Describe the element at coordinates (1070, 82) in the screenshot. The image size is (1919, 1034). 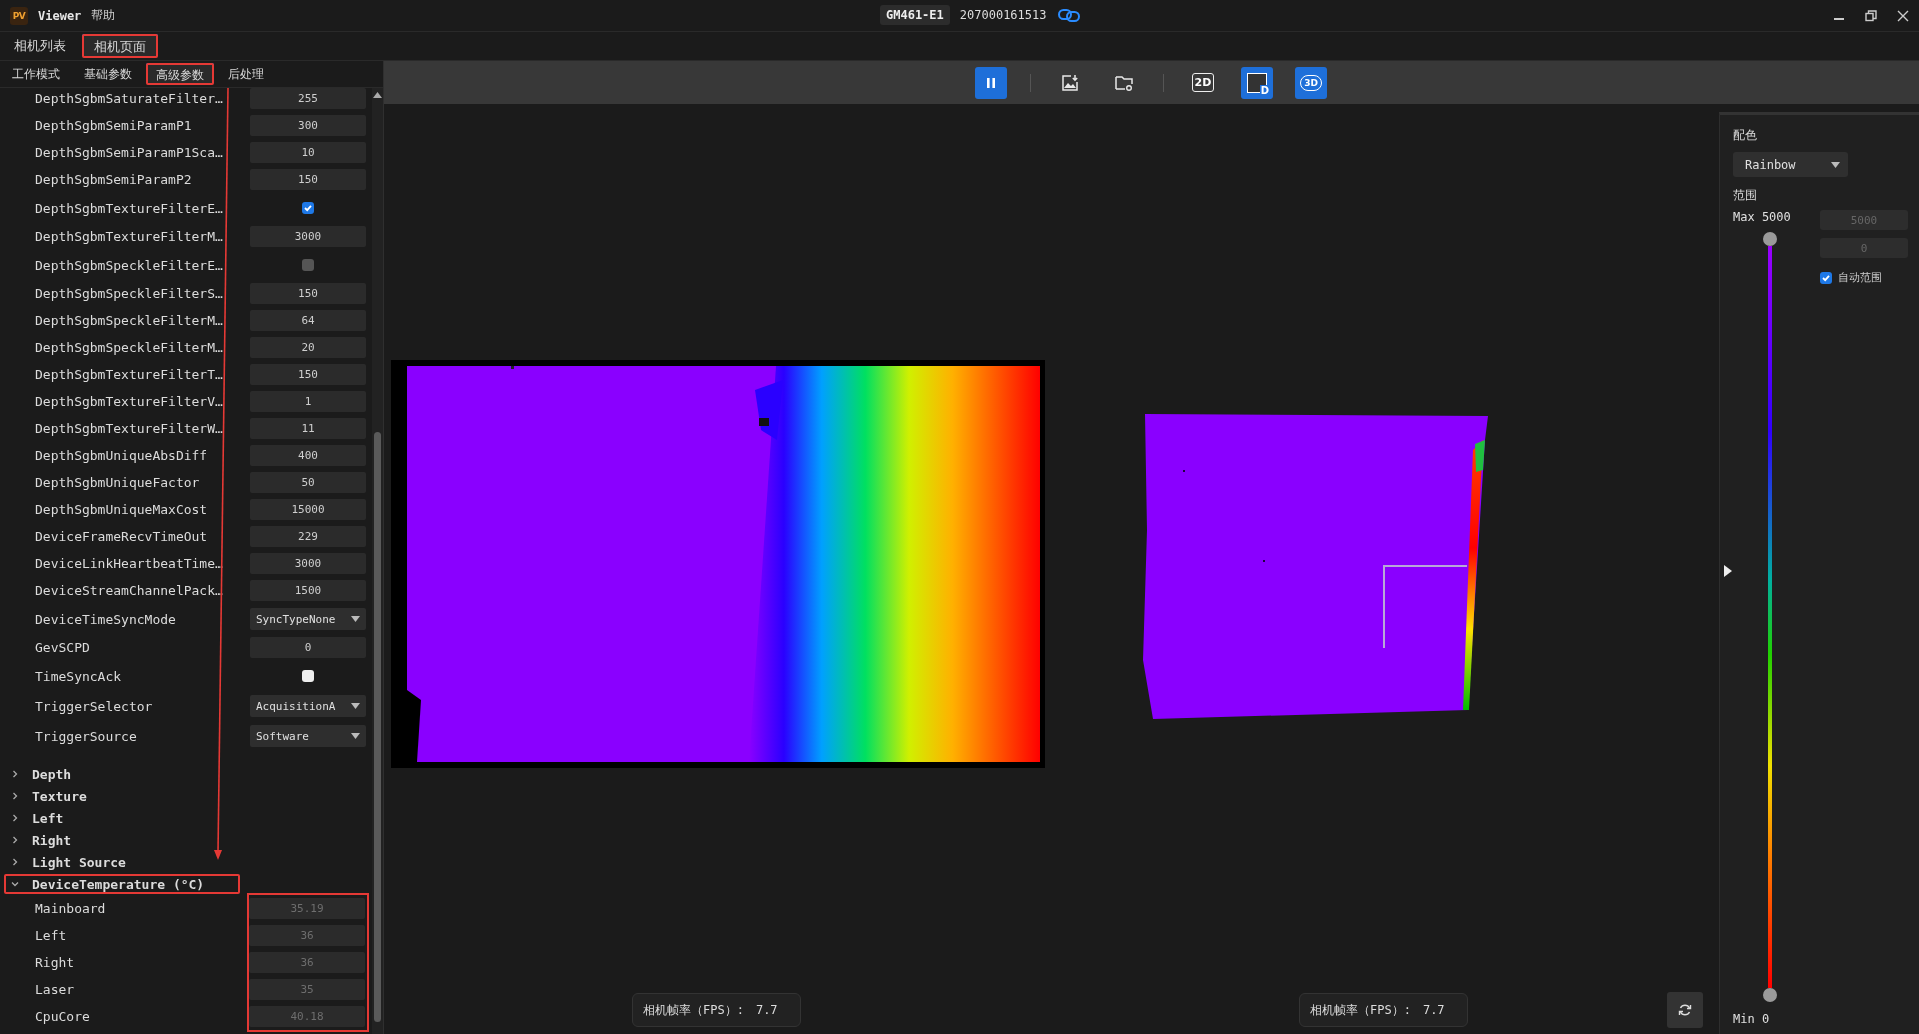
I see `image-download-icon` at that location.